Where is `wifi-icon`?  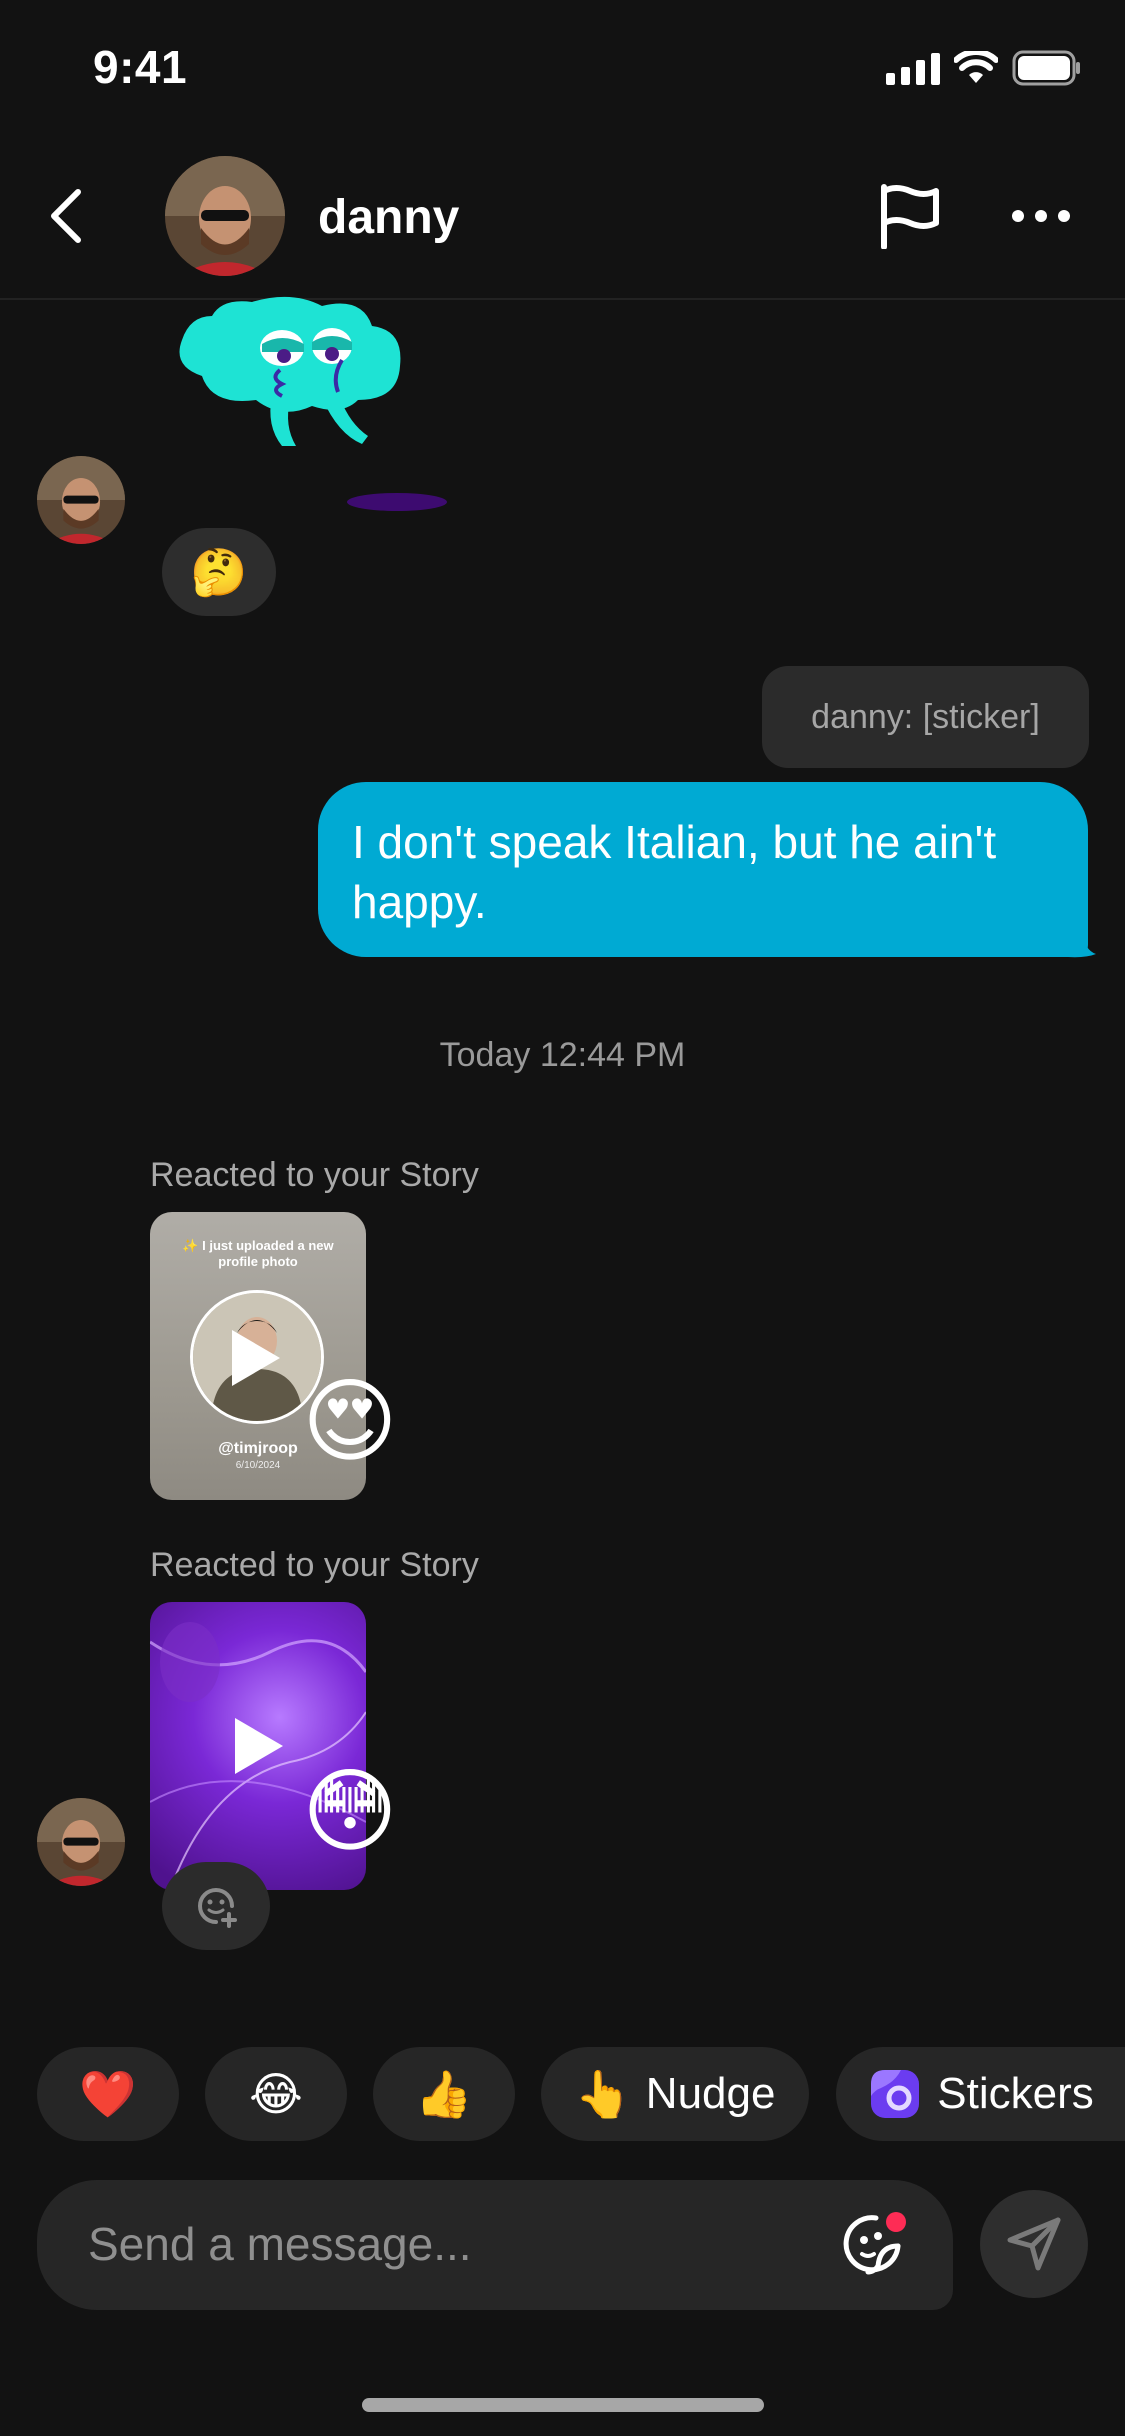 wifi-icon is located at coordinates (976, 67).